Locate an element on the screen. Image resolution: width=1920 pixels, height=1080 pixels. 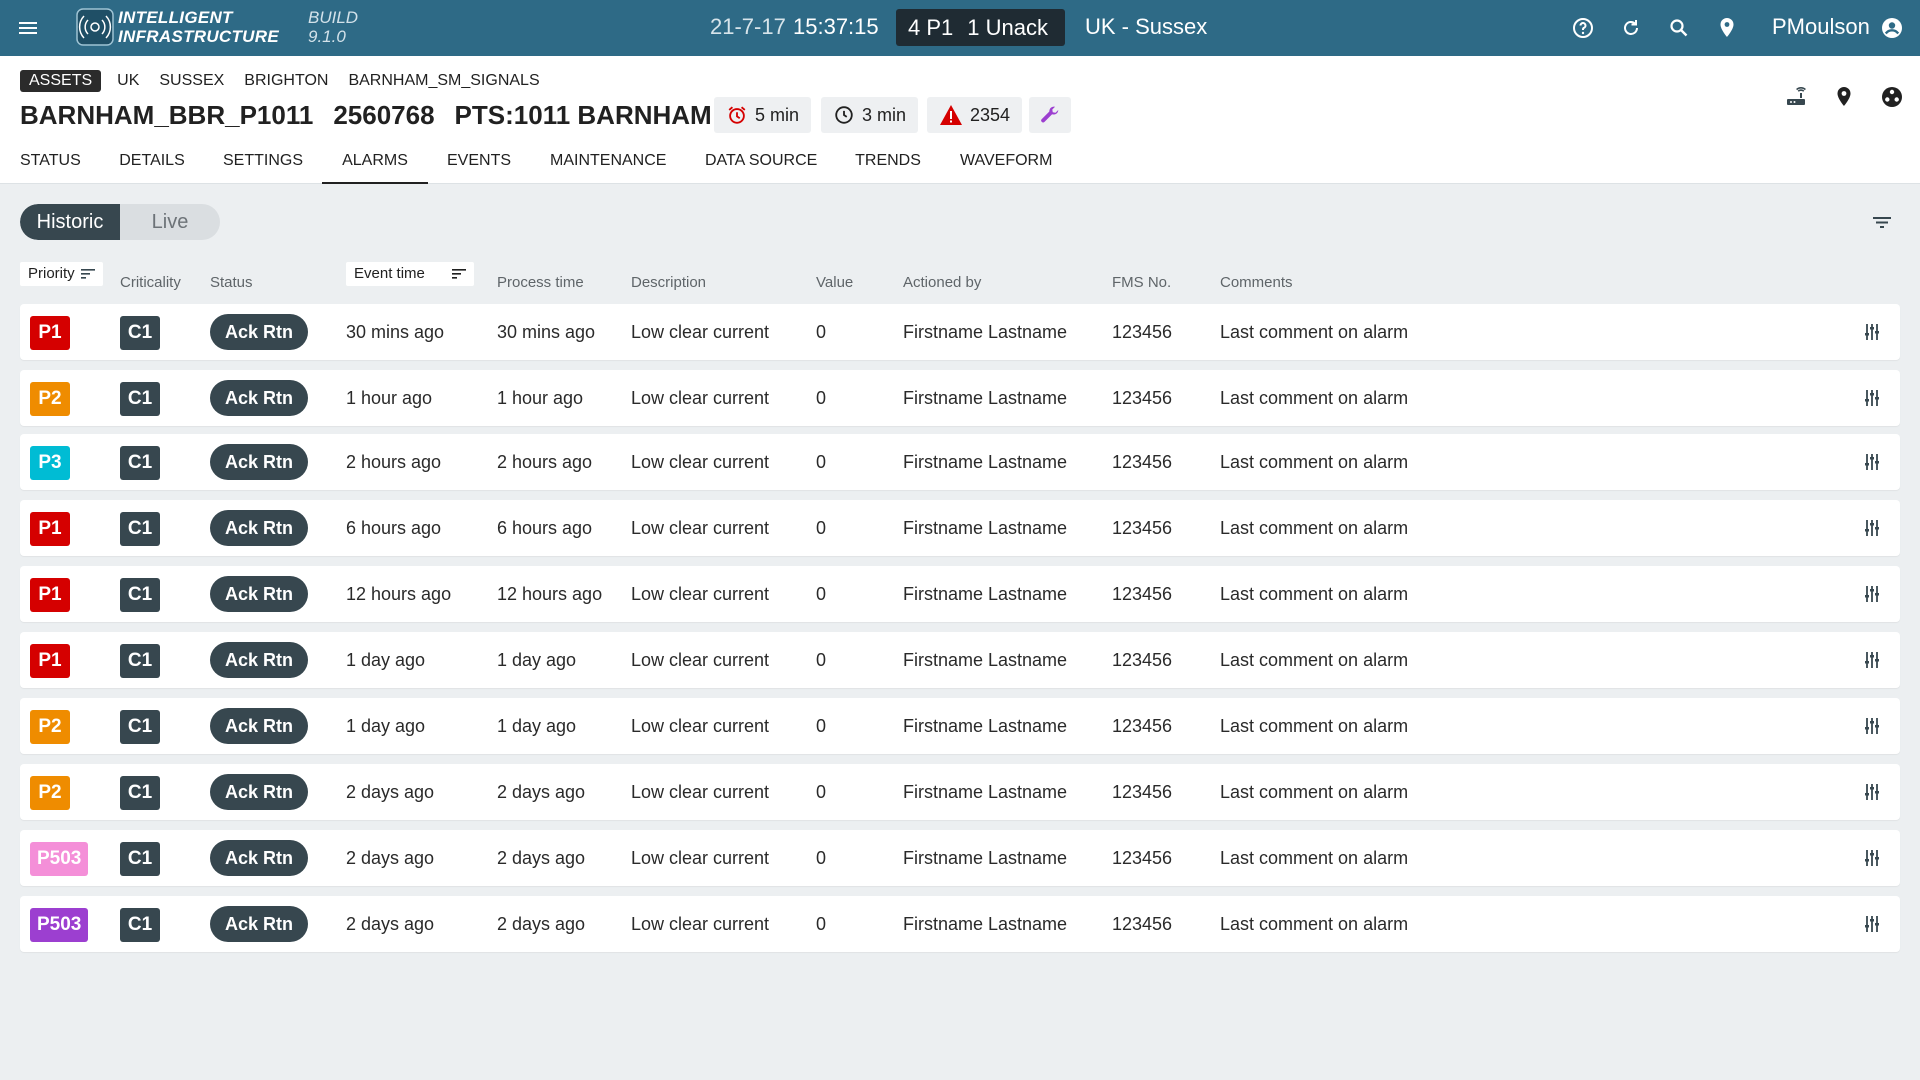
tab-waveform: WAVEFORM is located at coordinates (1006, 164).